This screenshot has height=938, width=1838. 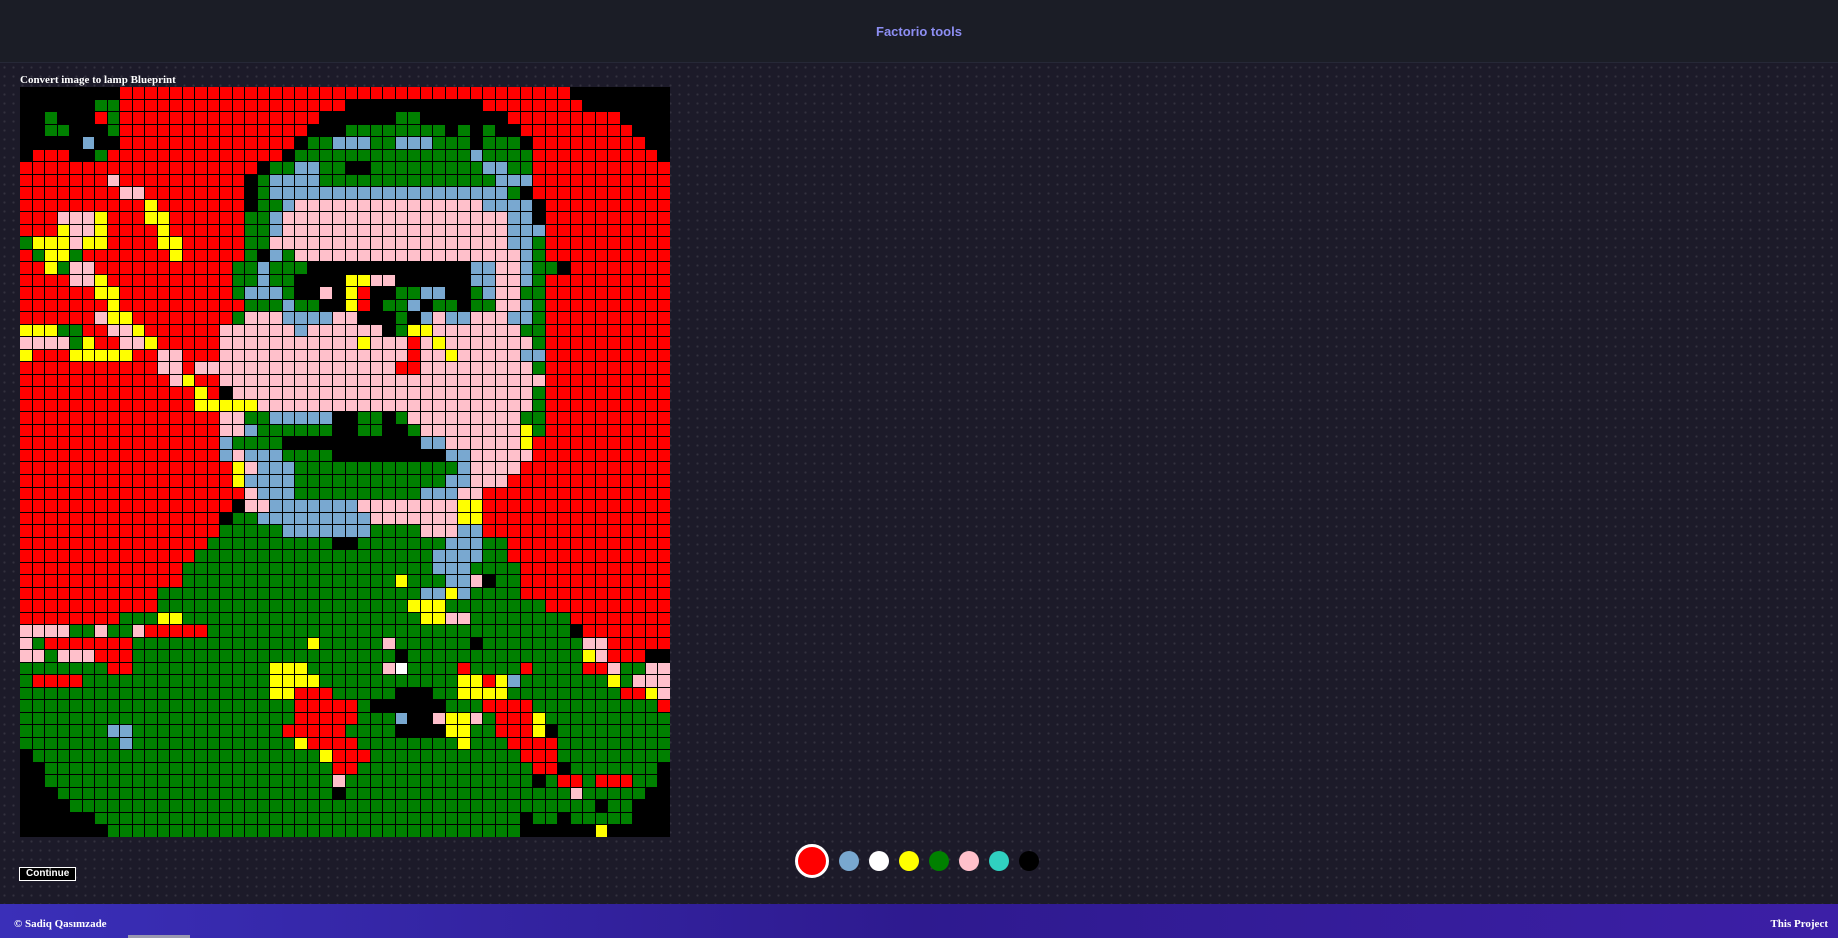 What do you see at coordinates (812, 861) in the screenshot?
I see `color-swatch-red` at bounding box center [812, 861].